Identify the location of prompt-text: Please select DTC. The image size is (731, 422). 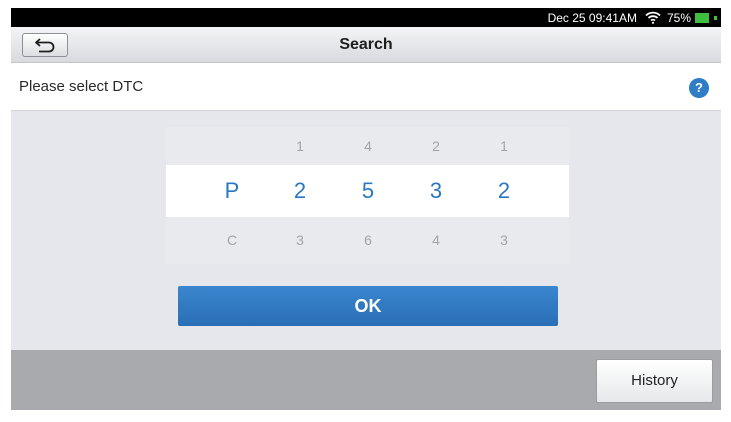
(81, 86).